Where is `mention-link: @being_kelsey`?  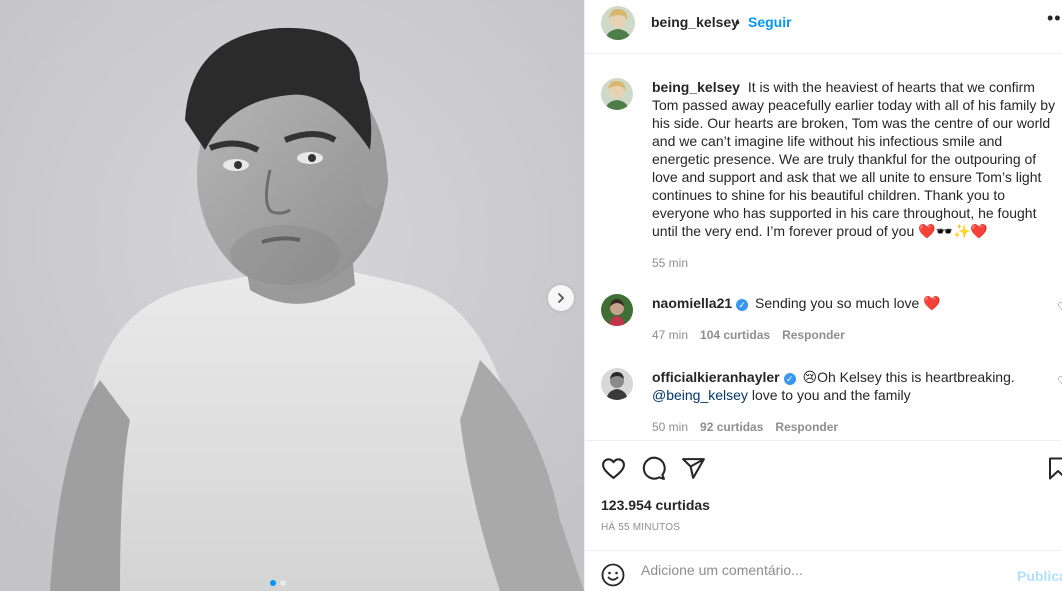
mention-link: @being_kelsey is located at coordinates (700, 395).